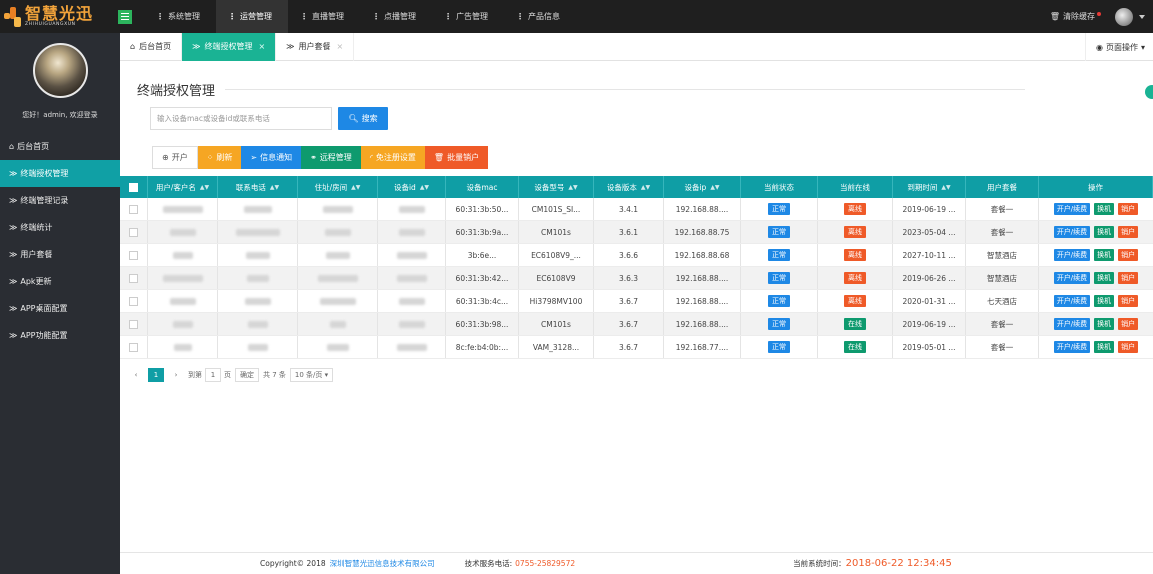 The width and height of the screenshot is (1153, 574). Describe the element at coordinates (439, 157) in the screenshot. I see `trash-icon: 🗑` at that location.